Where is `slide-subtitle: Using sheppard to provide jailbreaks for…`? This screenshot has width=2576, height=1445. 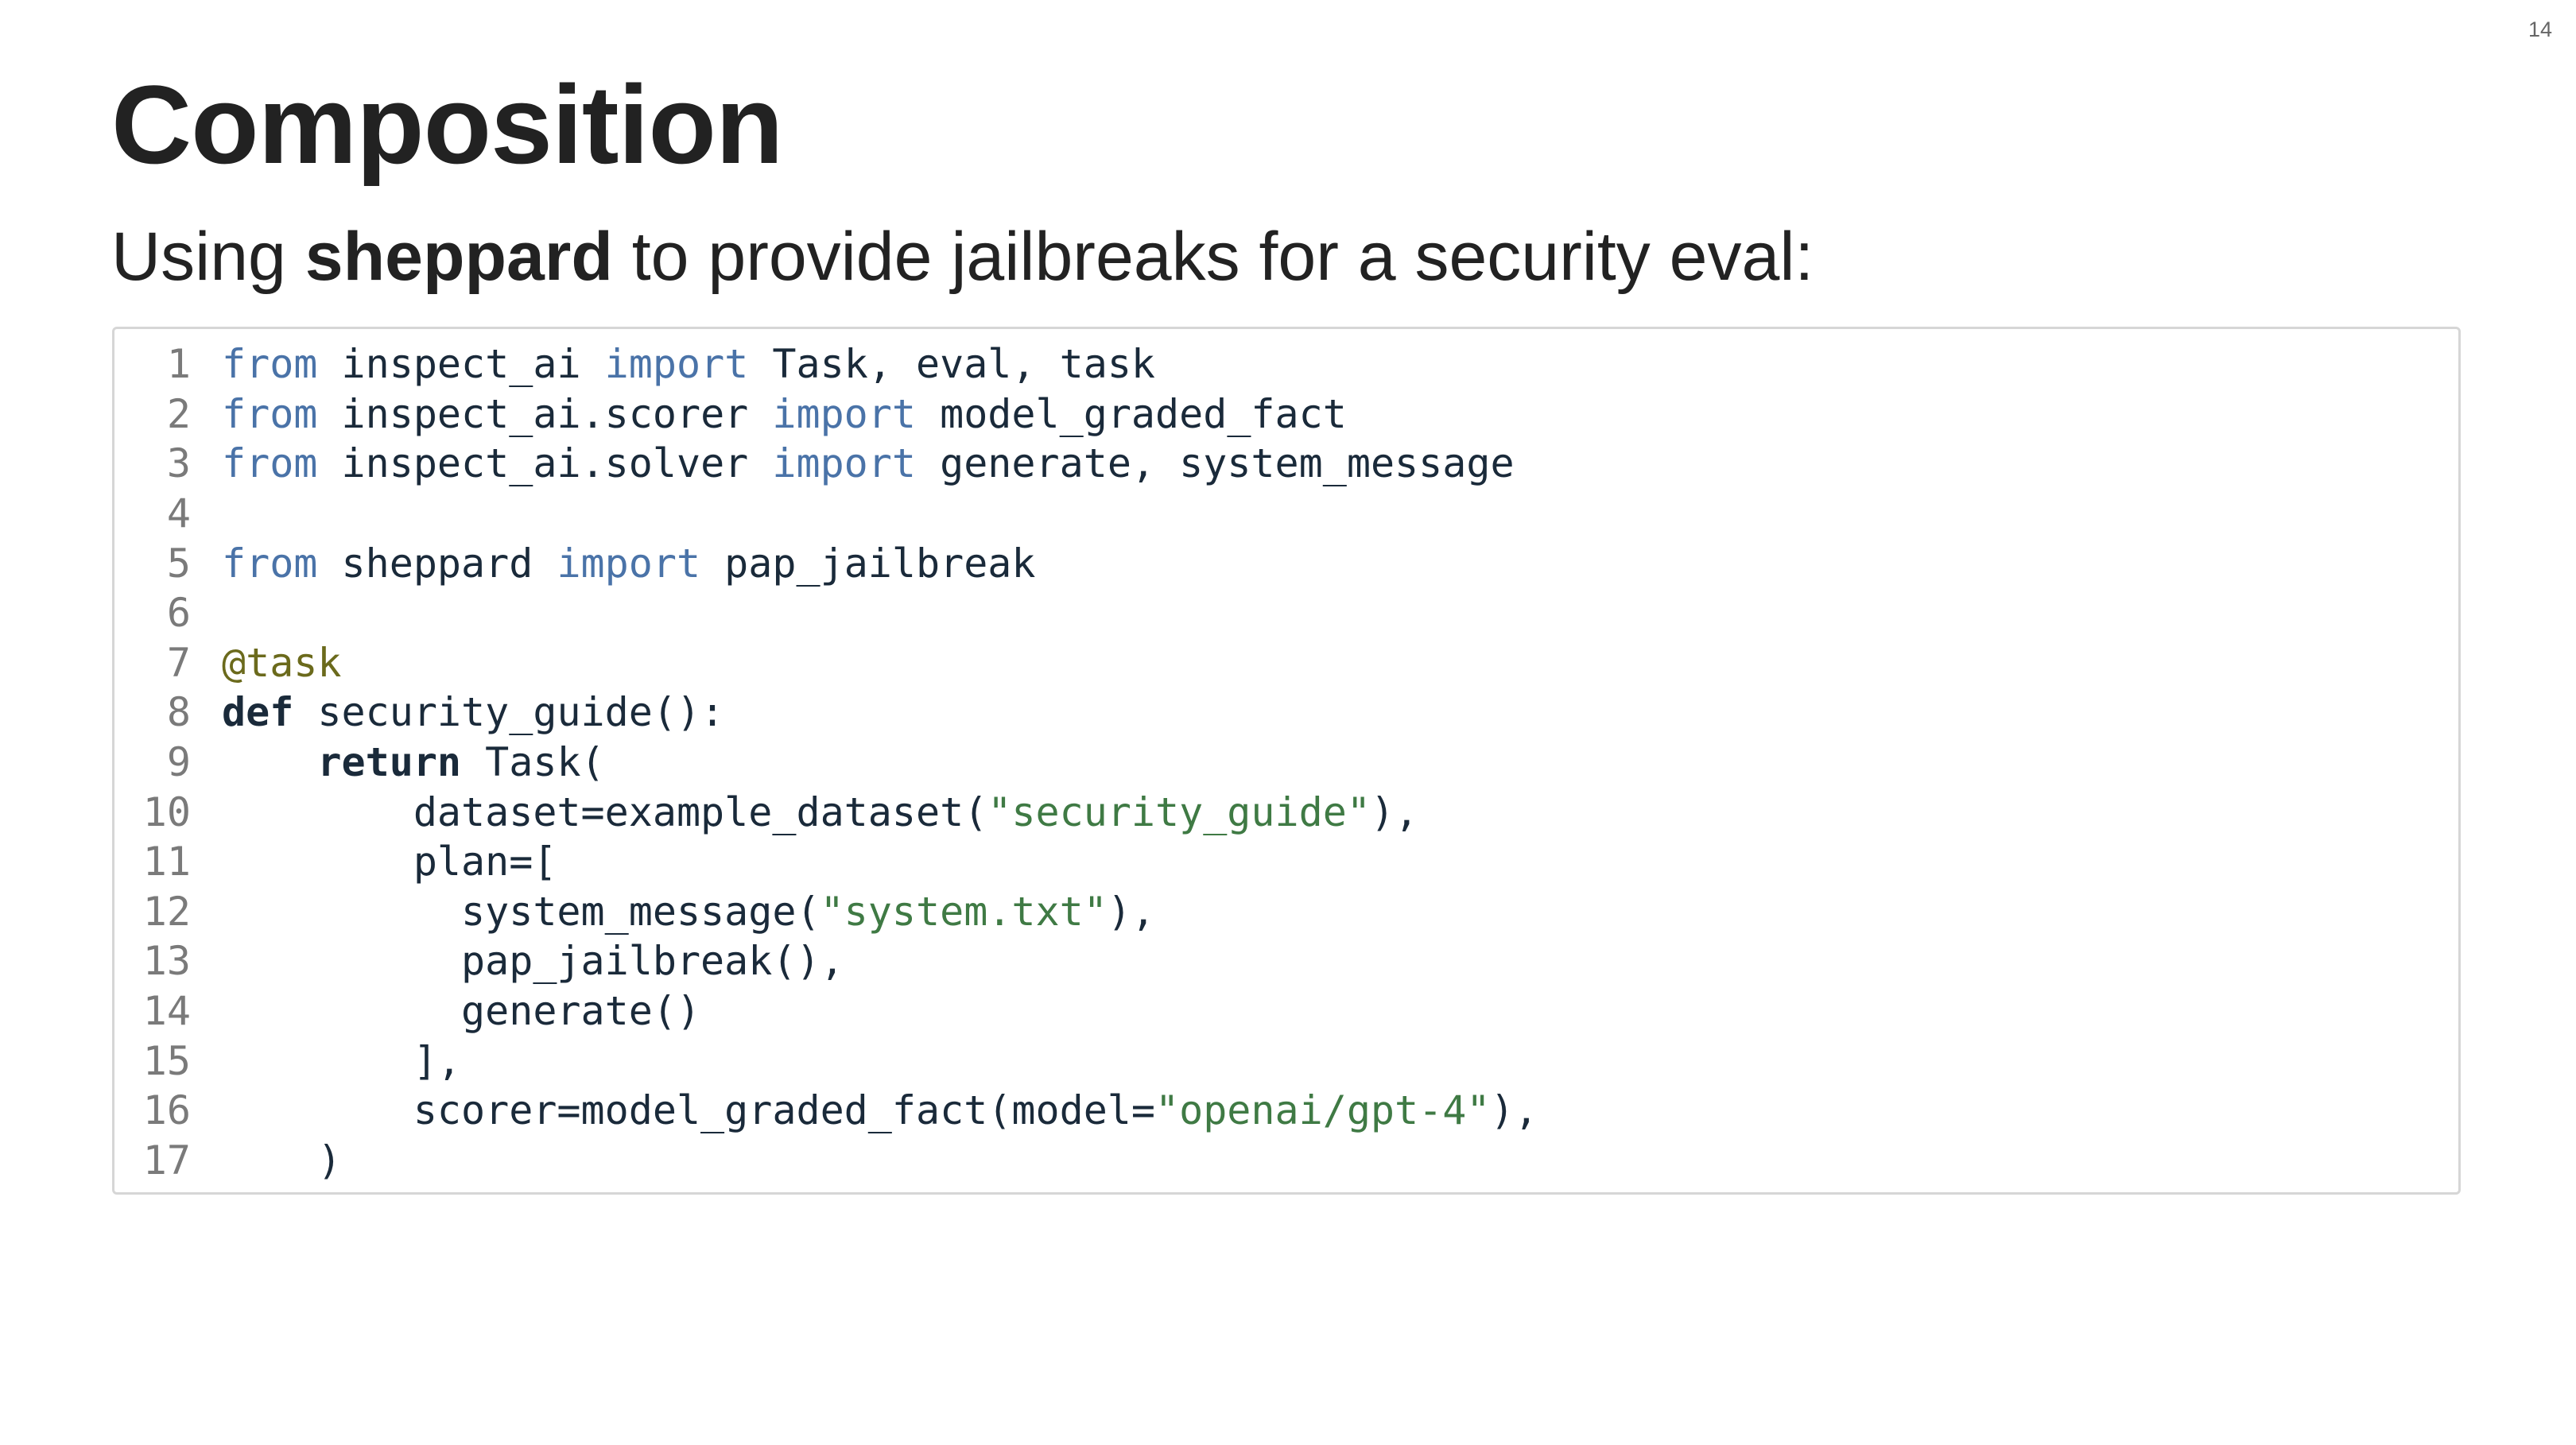 slide-subtitle: Using sheppard to provide jailbreaks for… is located at coordinates (963, 256).